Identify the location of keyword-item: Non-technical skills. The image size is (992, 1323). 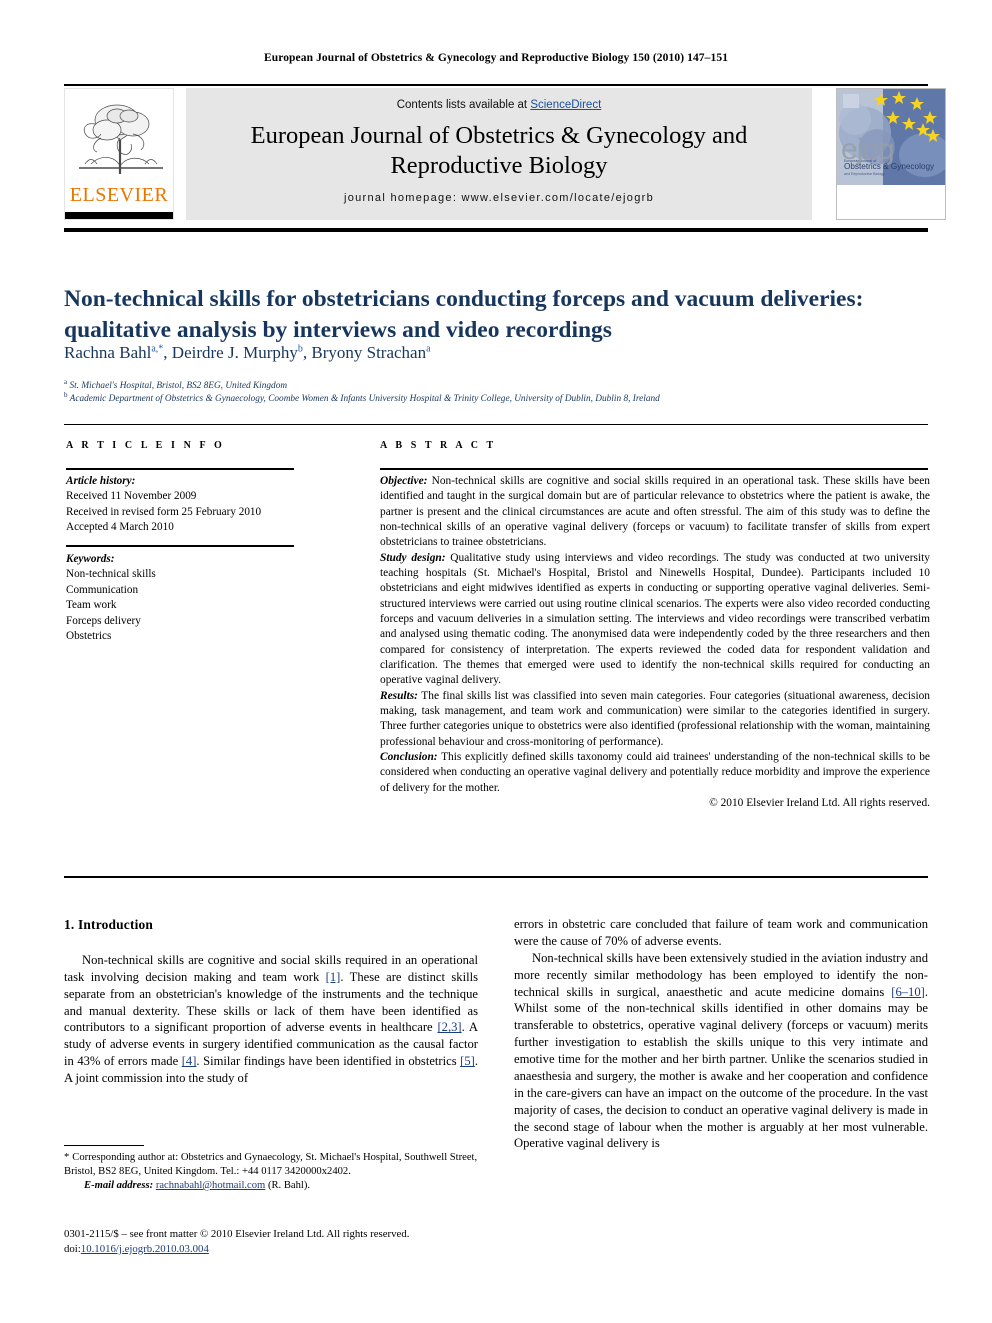
(111, 574).